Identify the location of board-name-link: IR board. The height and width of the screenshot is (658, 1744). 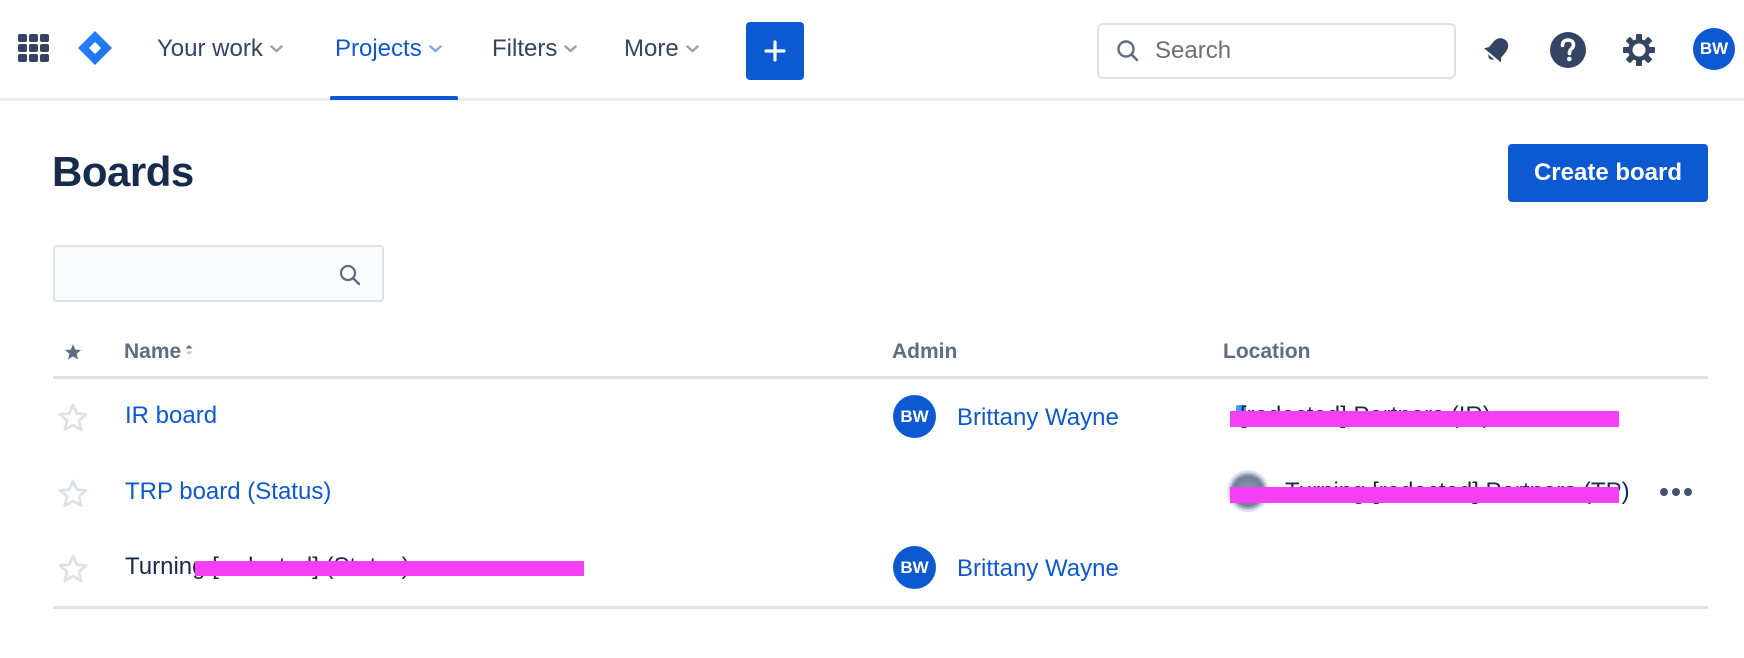
(171, 416).